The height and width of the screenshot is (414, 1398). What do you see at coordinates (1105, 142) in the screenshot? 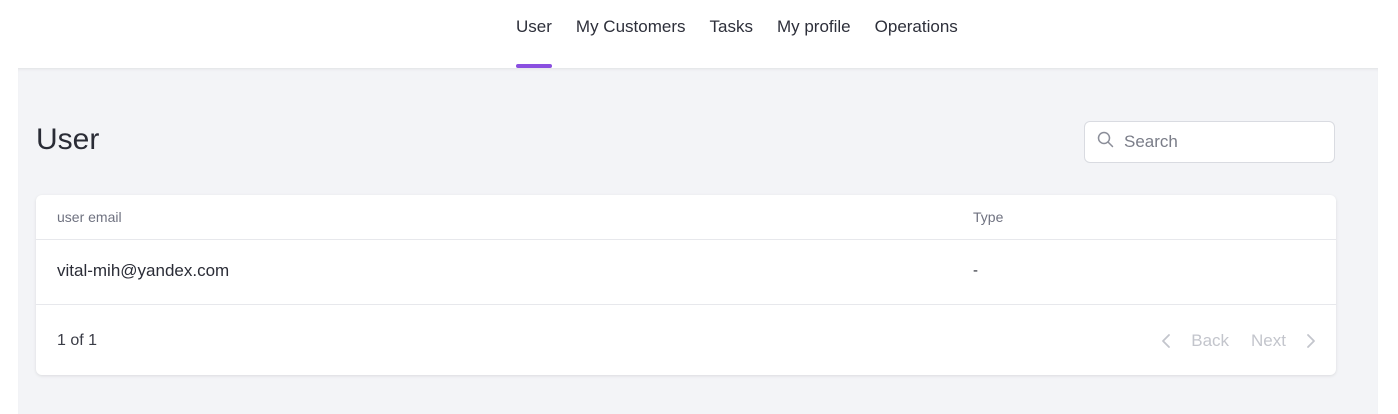
I see `search-icon` at bounding box center [1105, 142].